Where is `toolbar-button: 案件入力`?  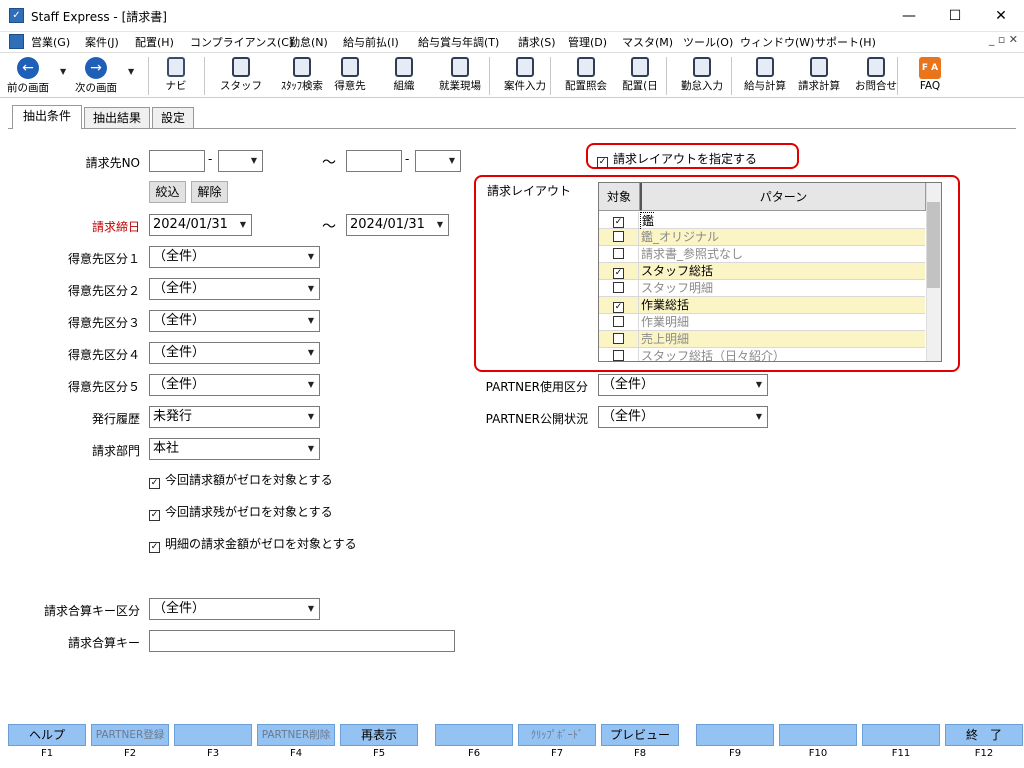 toolbar-button: 案件入力 is located at coordinates (525, 75).